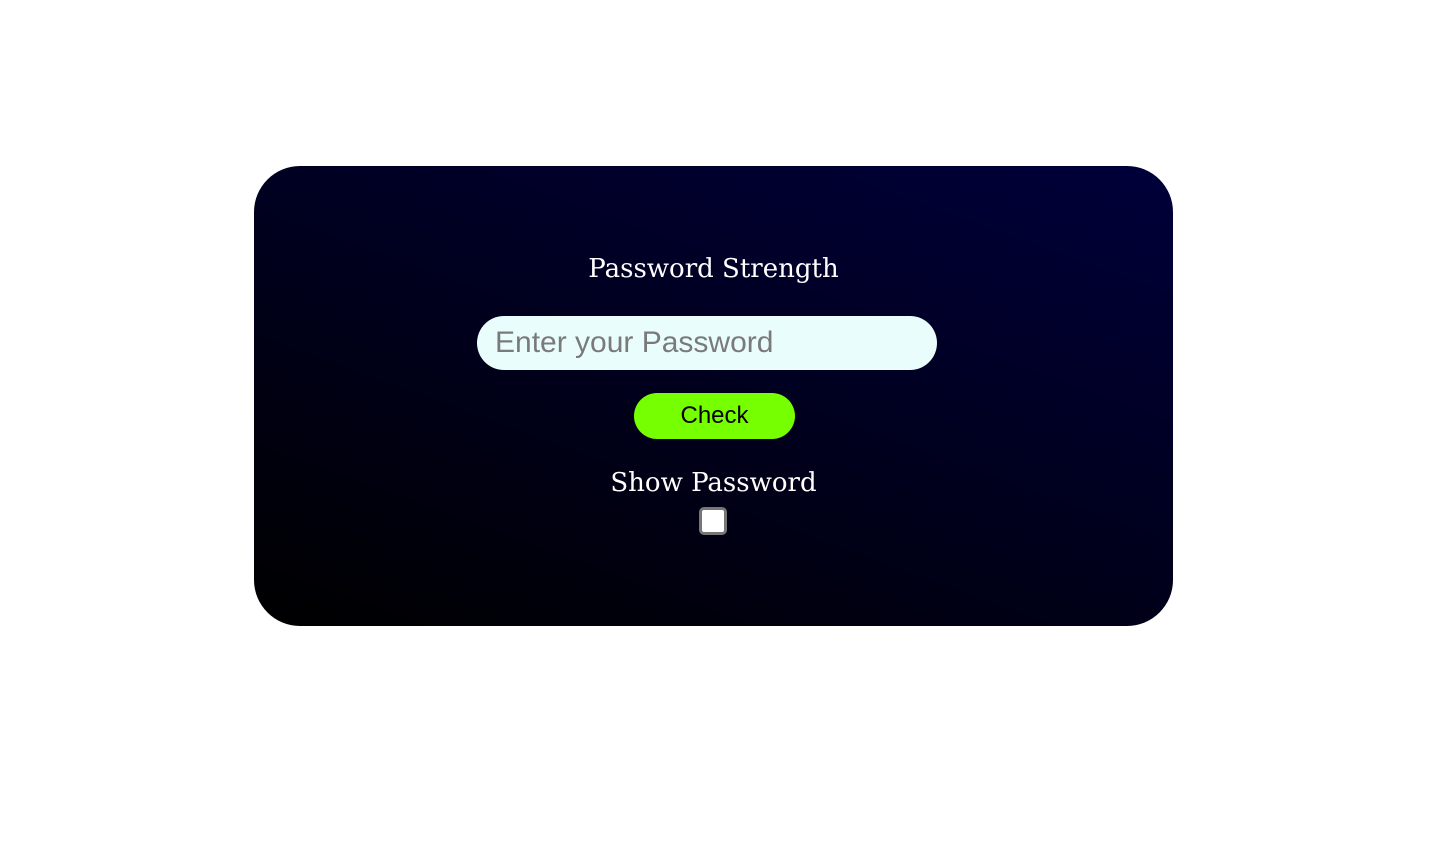 This screenshot has height=842, width=1429. What do you see at coordinates (713, 521) in the screenshot?
I see `show-password-checkbox` at bounding box center [713, 521].